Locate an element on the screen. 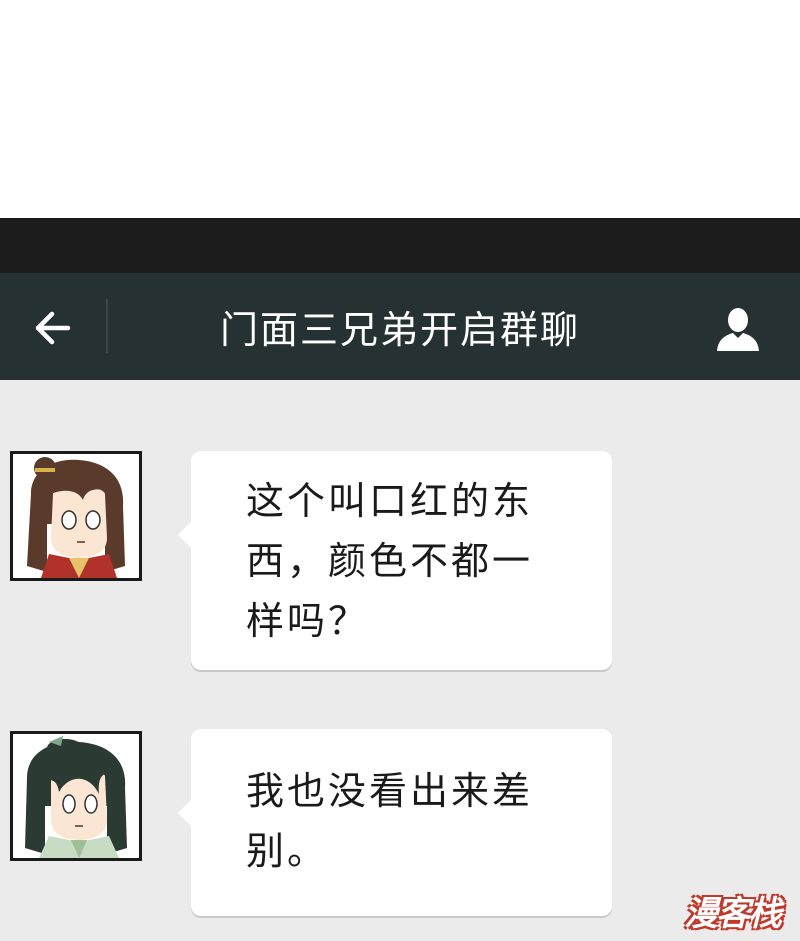 This screenshot has width=800, height=941. watermark-logo: 漫客栈 is located at coordinates (736, 908).